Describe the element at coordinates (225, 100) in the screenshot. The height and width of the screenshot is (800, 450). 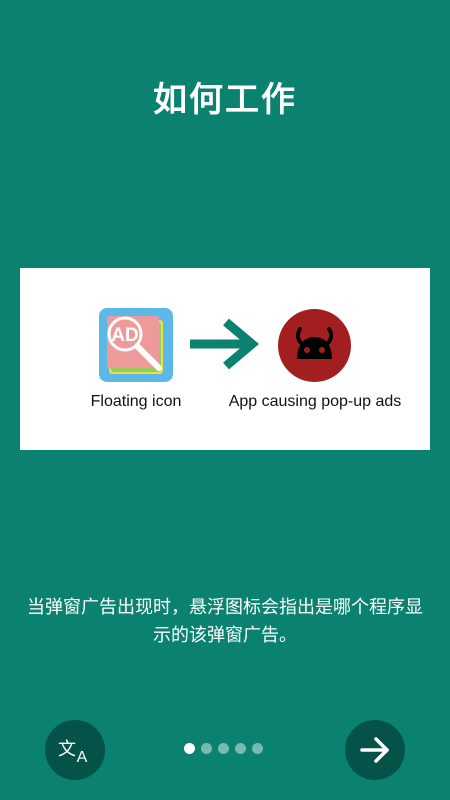
I see `page-title: 如何工作` at that location.